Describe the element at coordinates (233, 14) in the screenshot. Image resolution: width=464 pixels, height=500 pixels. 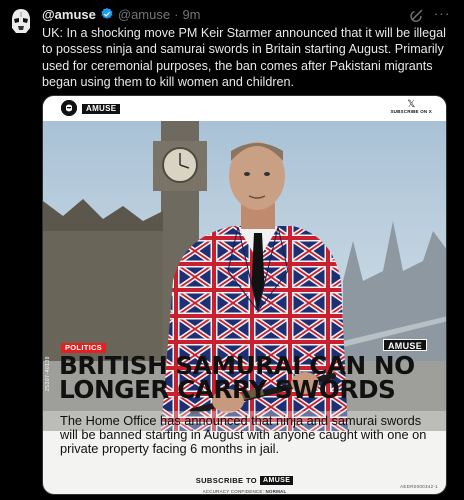
I see `tweet-header: @amuse @amuse · 9m` at that location.